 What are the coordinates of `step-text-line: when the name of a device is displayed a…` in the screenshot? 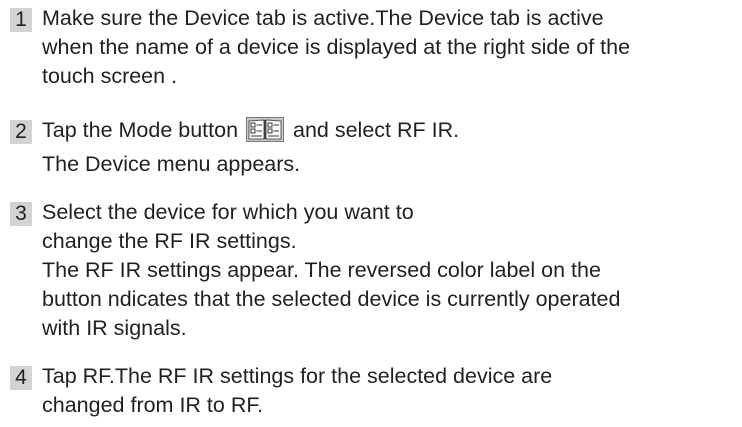 It's located at (336, 47).